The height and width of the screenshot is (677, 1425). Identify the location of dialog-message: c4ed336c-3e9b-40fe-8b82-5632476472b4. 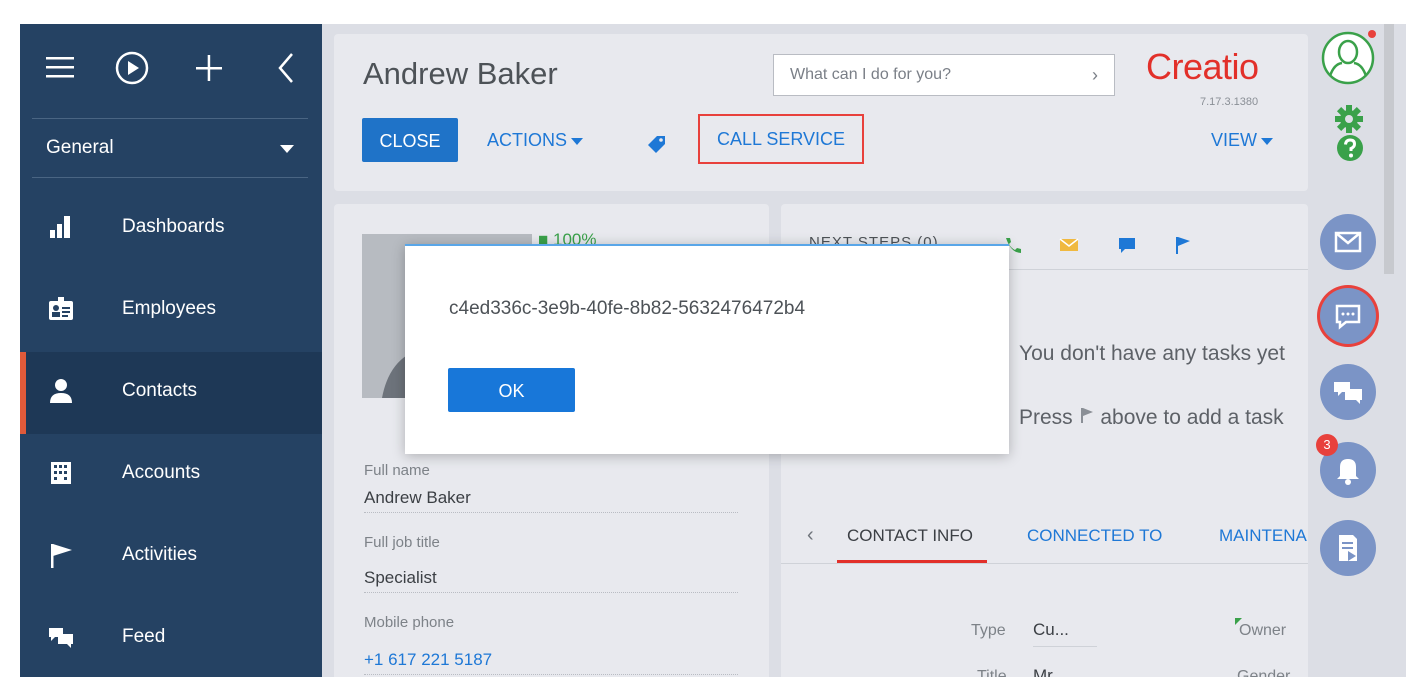
(627, 308).